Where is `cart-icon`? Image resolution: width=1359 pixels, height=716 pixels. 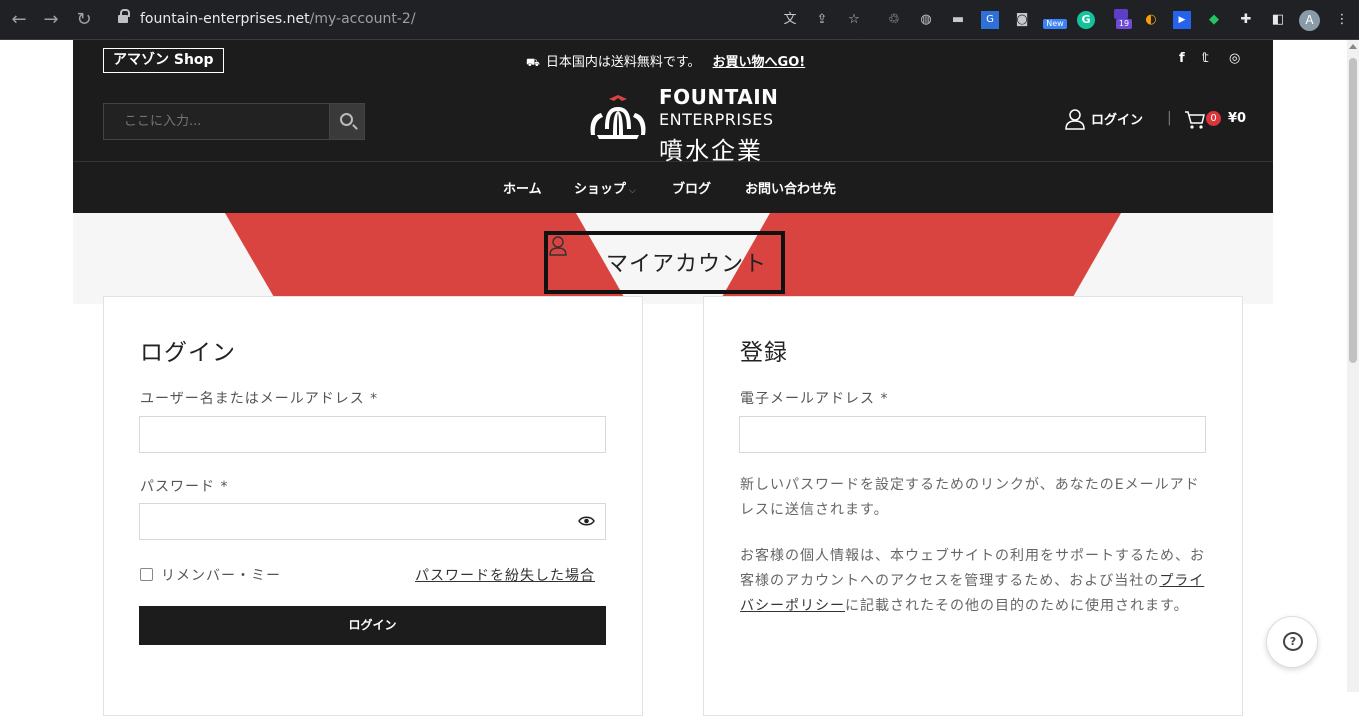
cart-icon is located at coordinates (1195, 120).